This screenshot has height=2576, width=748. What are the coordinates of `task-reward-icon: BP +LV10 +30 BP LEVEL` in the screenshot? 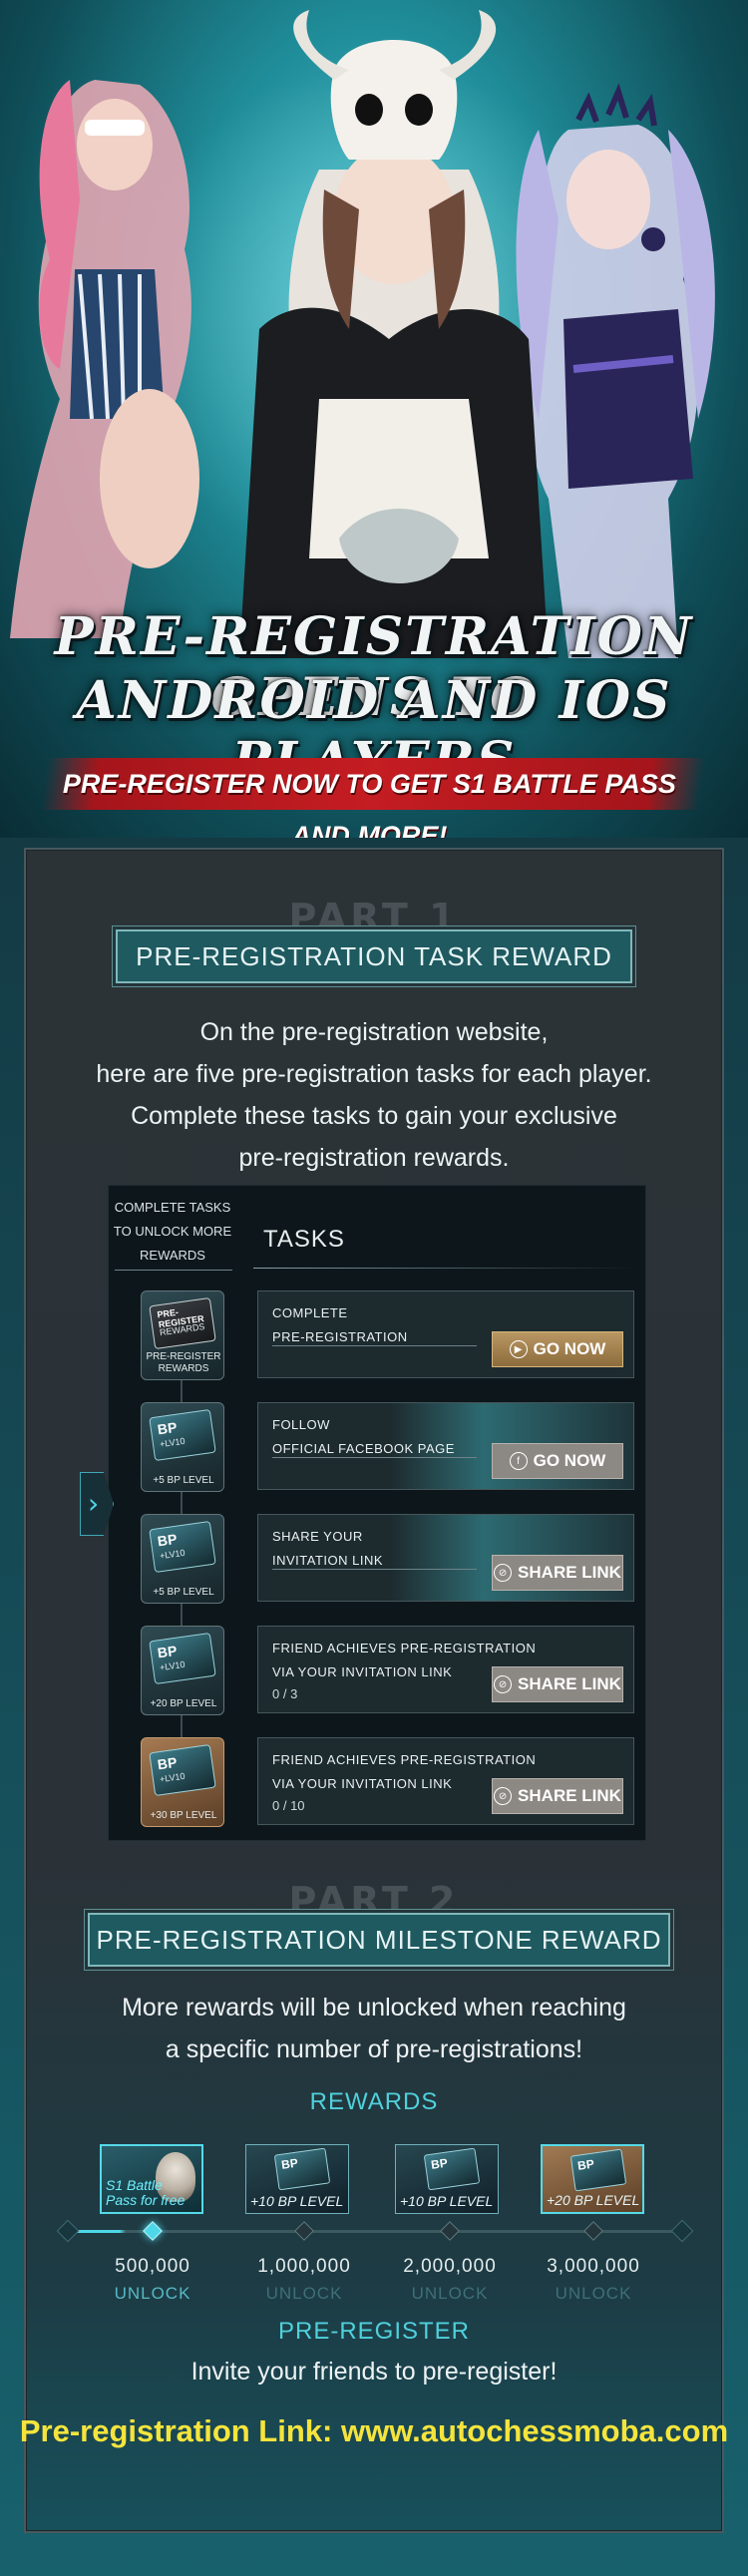 It's located at (182, 1782).